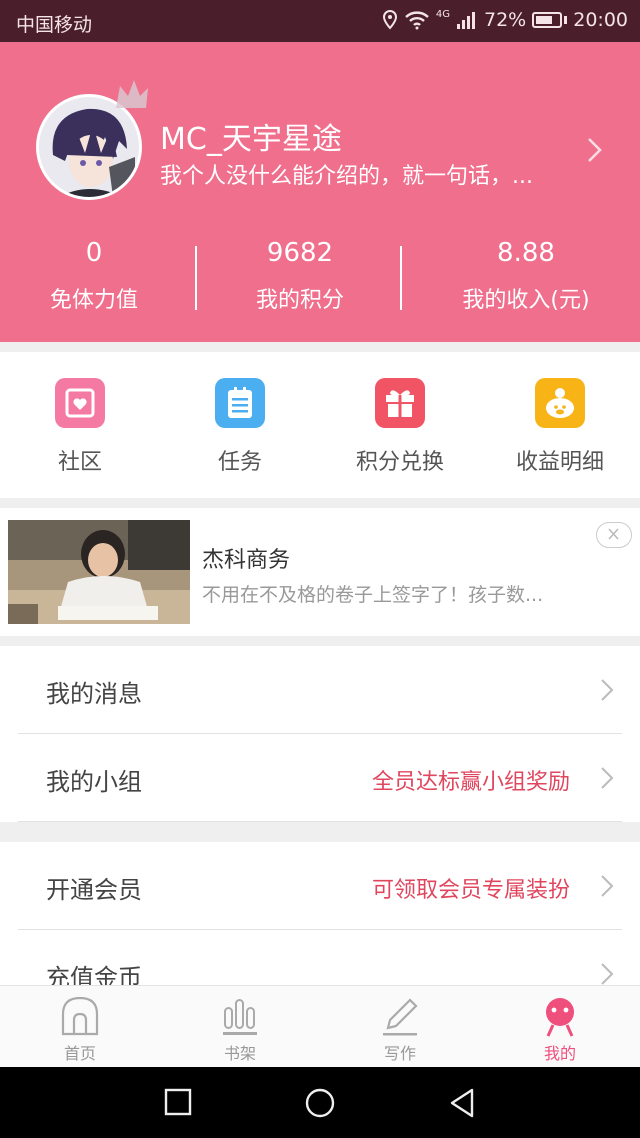  I want to click on username: MC_天宇星途, so click(251, 139).